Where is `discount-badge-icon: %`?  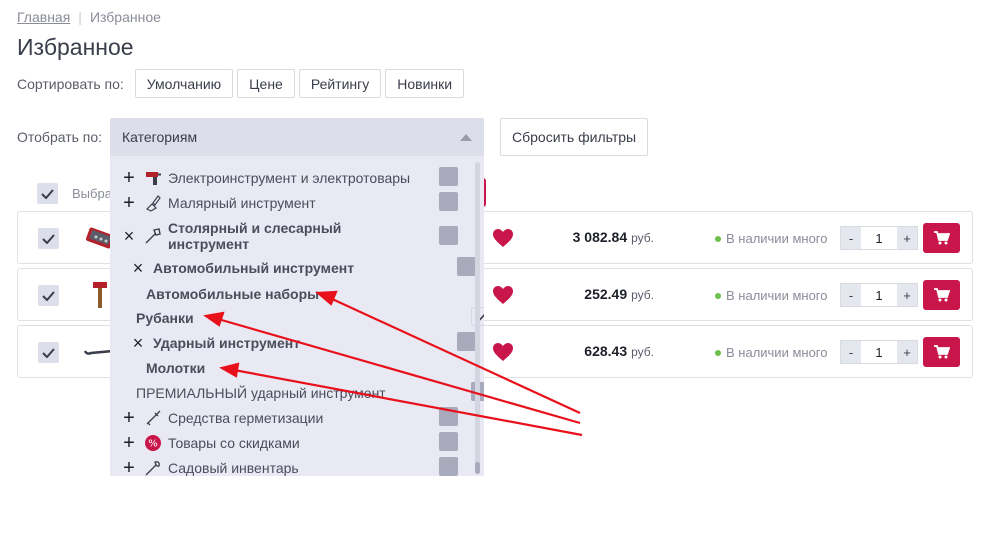 discount-badge-icon: % is located at coordinates (153, 443).